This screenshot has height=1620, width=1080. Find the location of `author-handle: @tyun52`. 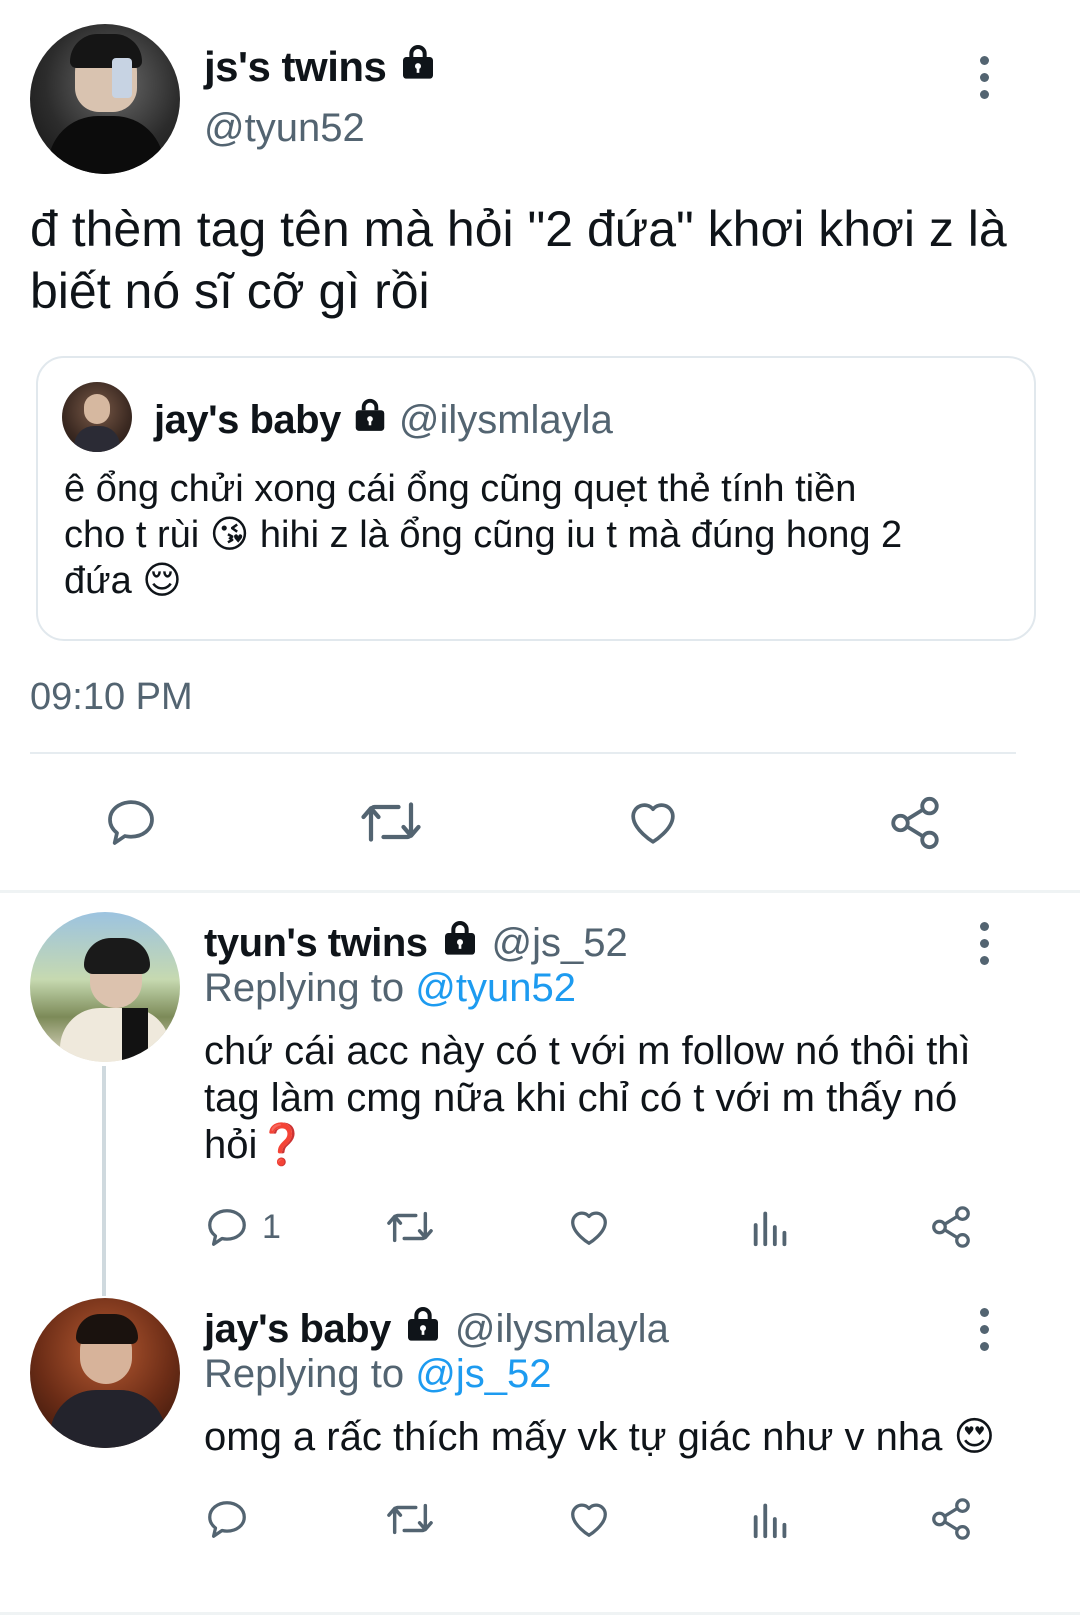

author-handle: @tyun52 is located at coordinates (284, 128).